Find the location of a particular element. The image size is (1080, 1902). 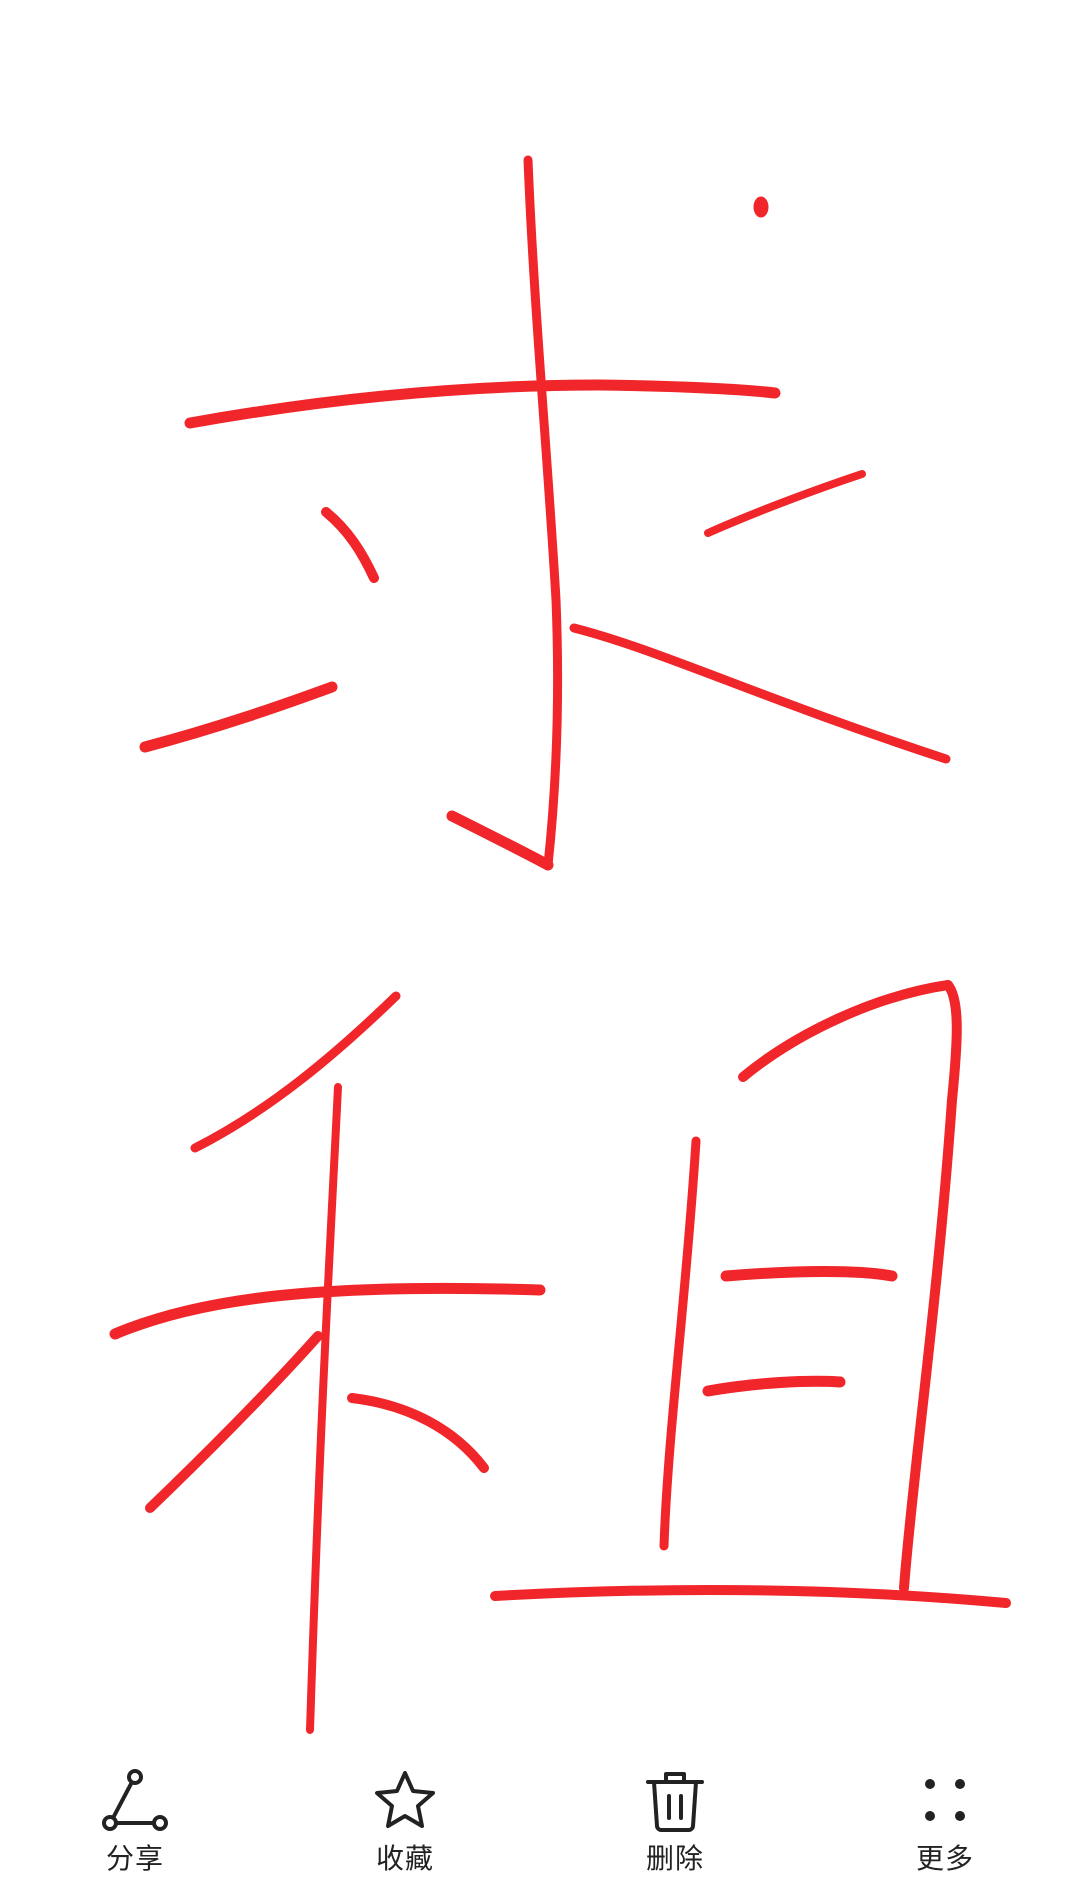

stroke-zu-bottom-horizontal is located at coordinates (750, 1596).